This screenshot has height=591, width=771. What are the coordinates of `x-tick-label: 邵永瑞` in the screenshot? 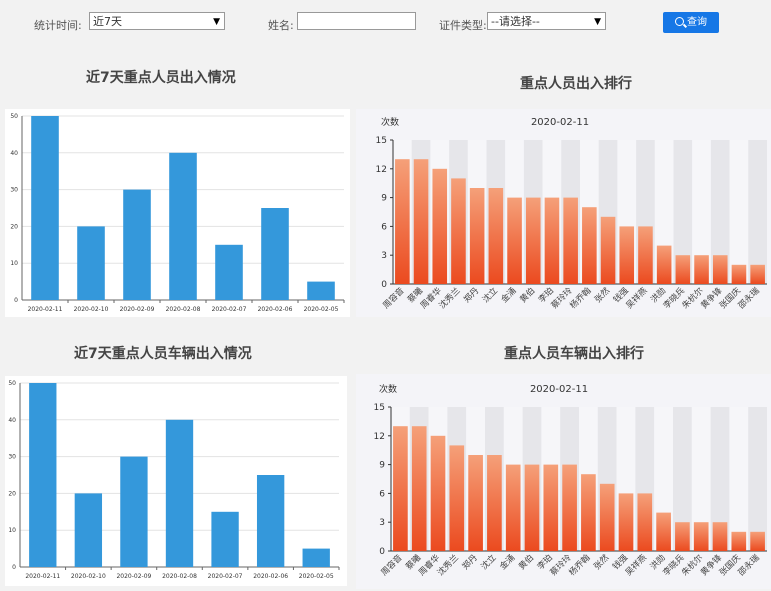 It's located at (749, 298).